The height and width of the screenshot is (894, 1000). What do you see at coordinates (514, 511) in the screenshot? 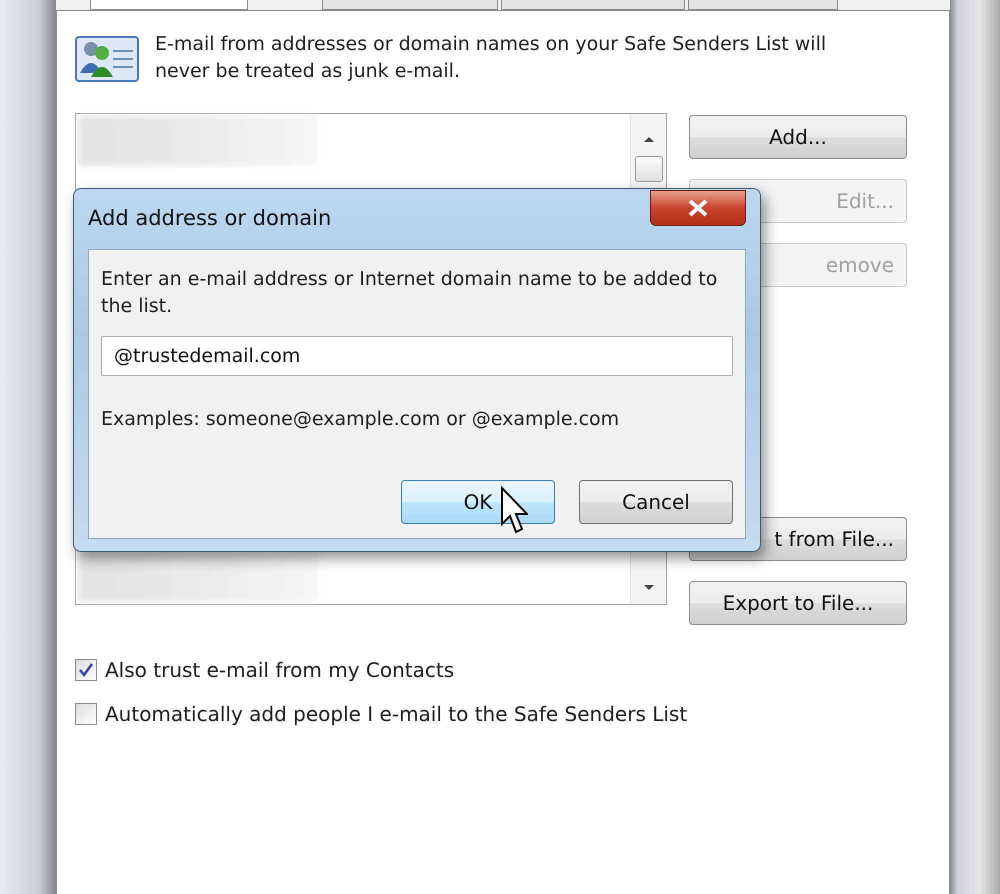
I see `mouse-cursor-icon` at bounding box center [514, 511].